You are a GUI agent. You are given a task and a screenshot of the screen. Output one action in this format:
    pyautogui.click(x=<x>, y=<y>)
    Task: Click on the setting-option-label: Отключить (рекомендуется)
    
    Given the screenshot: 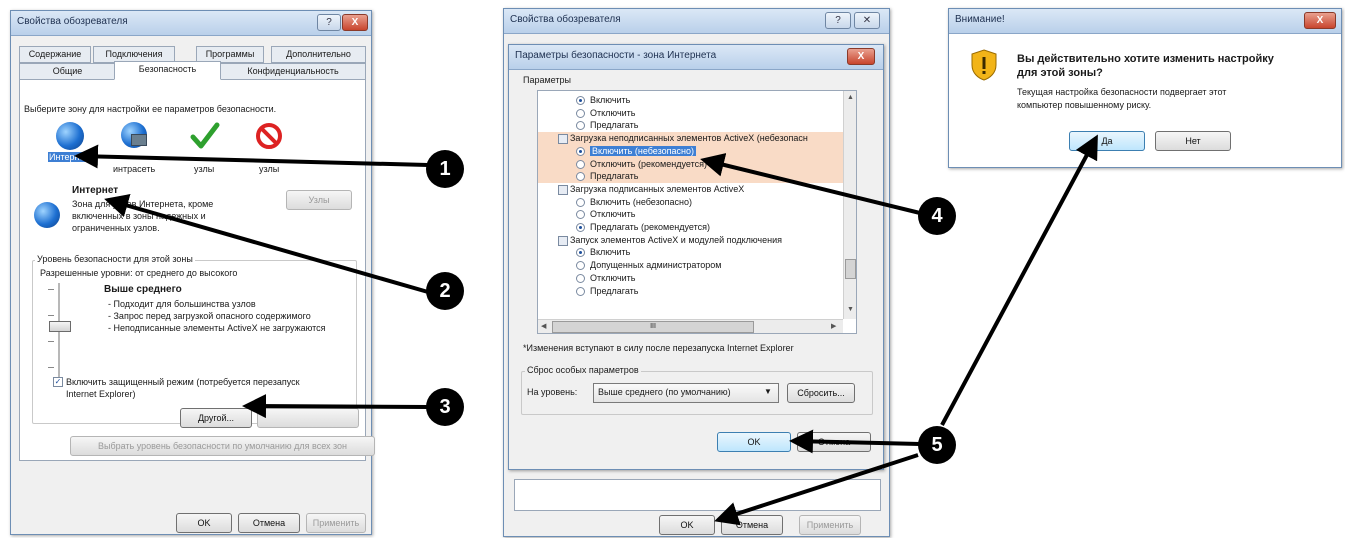 What is the action you would take?
    pyautogui.click(x=648, y=164)
    